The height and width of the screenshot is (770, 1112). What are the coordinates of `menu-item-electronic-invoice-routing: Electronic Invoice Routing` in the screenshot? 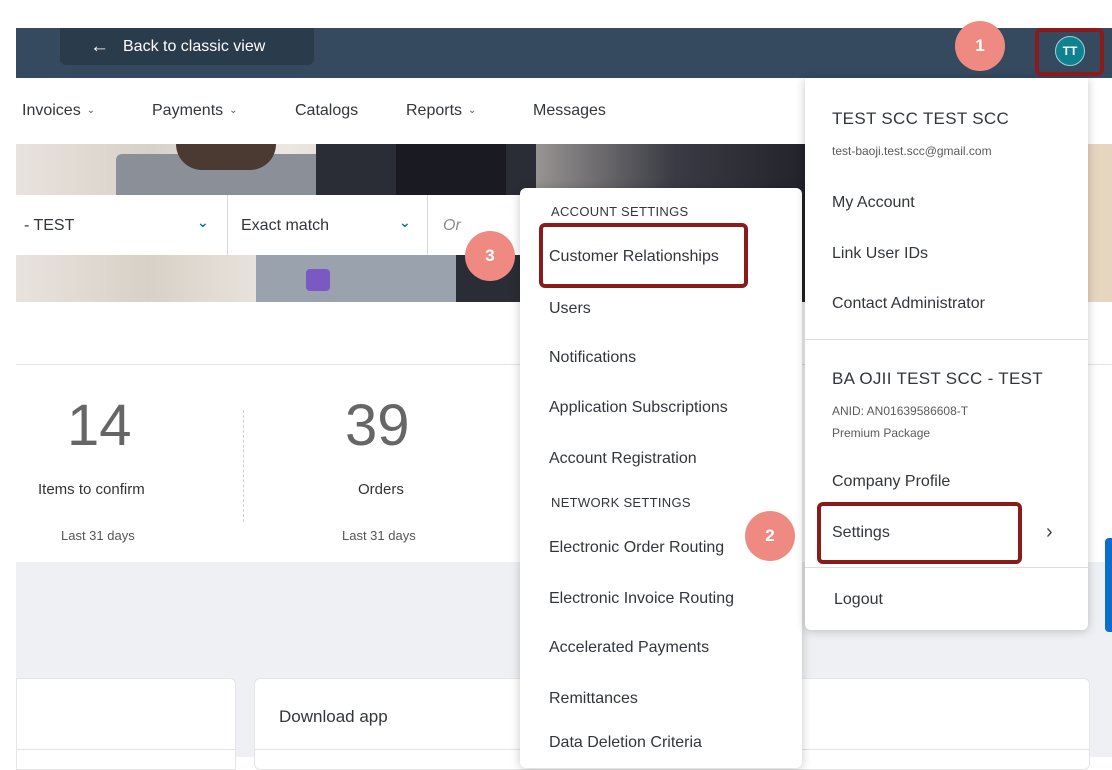 It's located at (641, 599).